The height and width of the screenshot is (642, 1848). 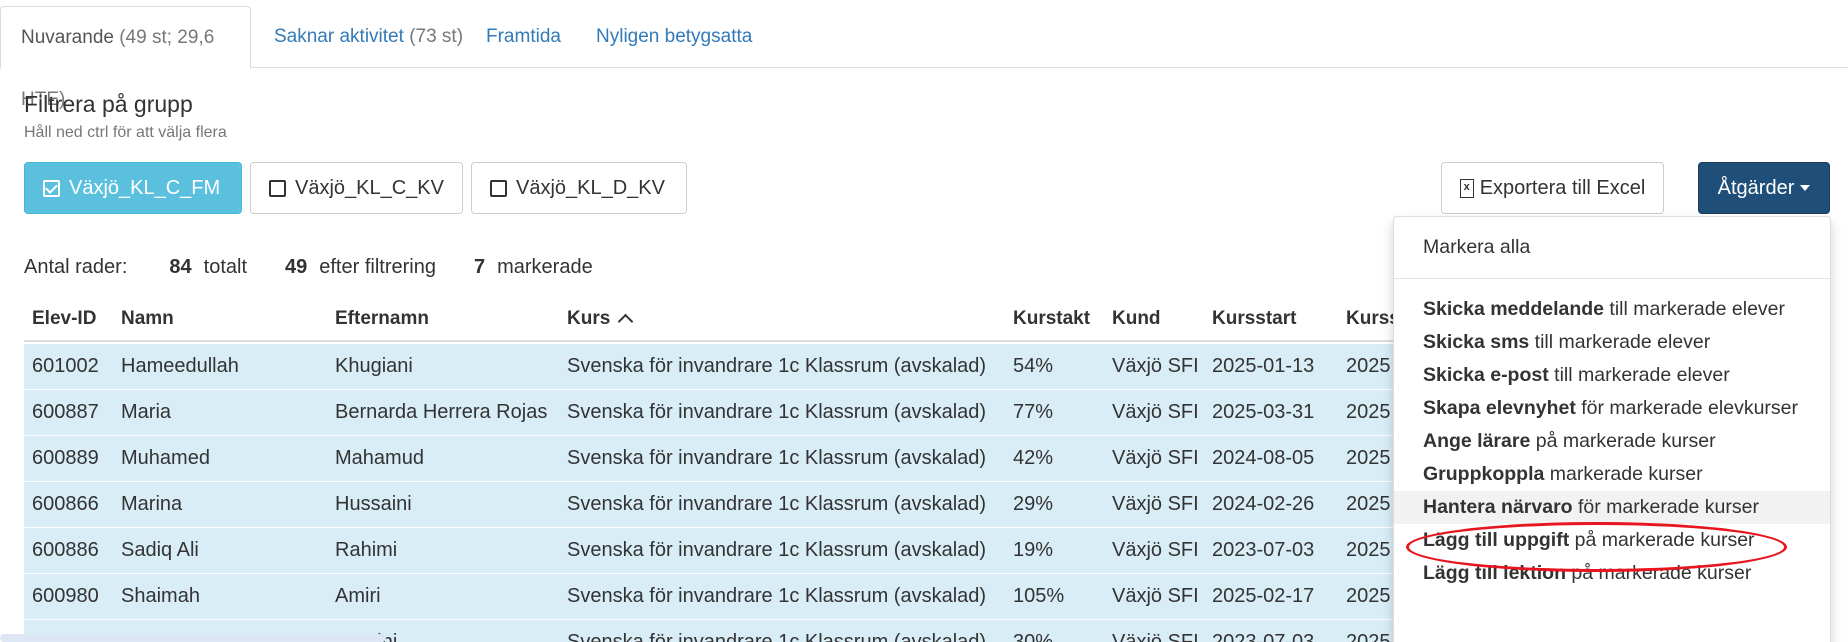 What do you see at coordinates (1033, 412) in the screenshot?
I see `table-cell: 77%` at bounding box center [1033, 412].